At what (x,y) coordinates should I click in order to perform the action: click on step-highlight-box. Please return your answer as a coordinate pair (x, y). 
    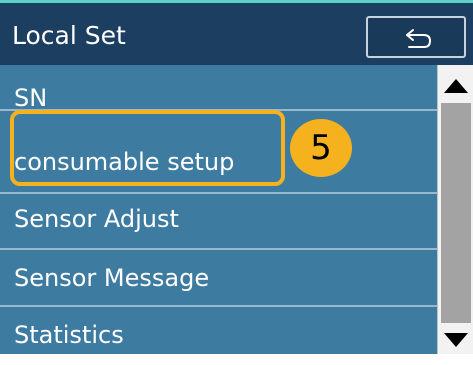
    Looking at the image, I should click on (147, 148).